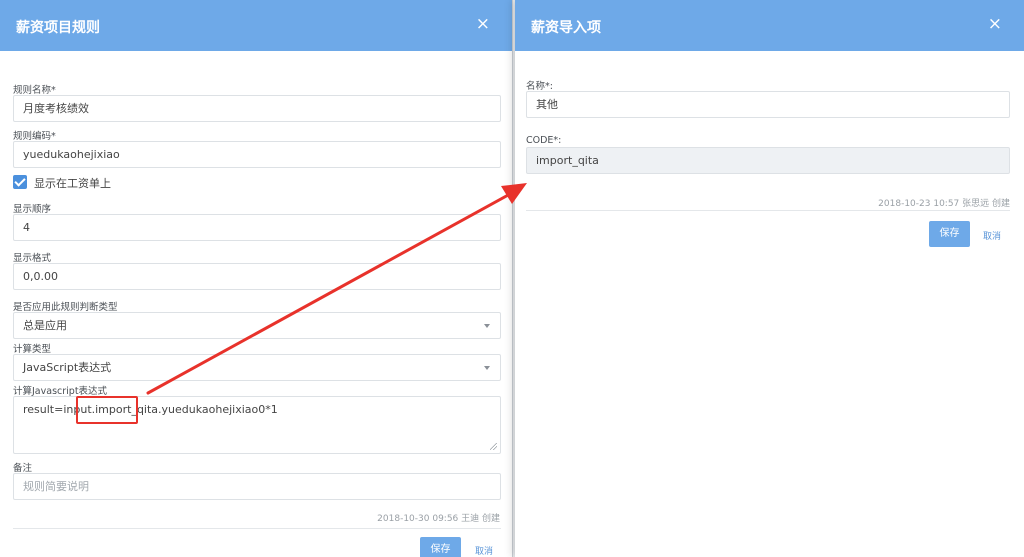 The image size is (1024, 557). Describe the element at coordinates (257, 227) in the screenshot. I see `display-order-input: 4` at that location.